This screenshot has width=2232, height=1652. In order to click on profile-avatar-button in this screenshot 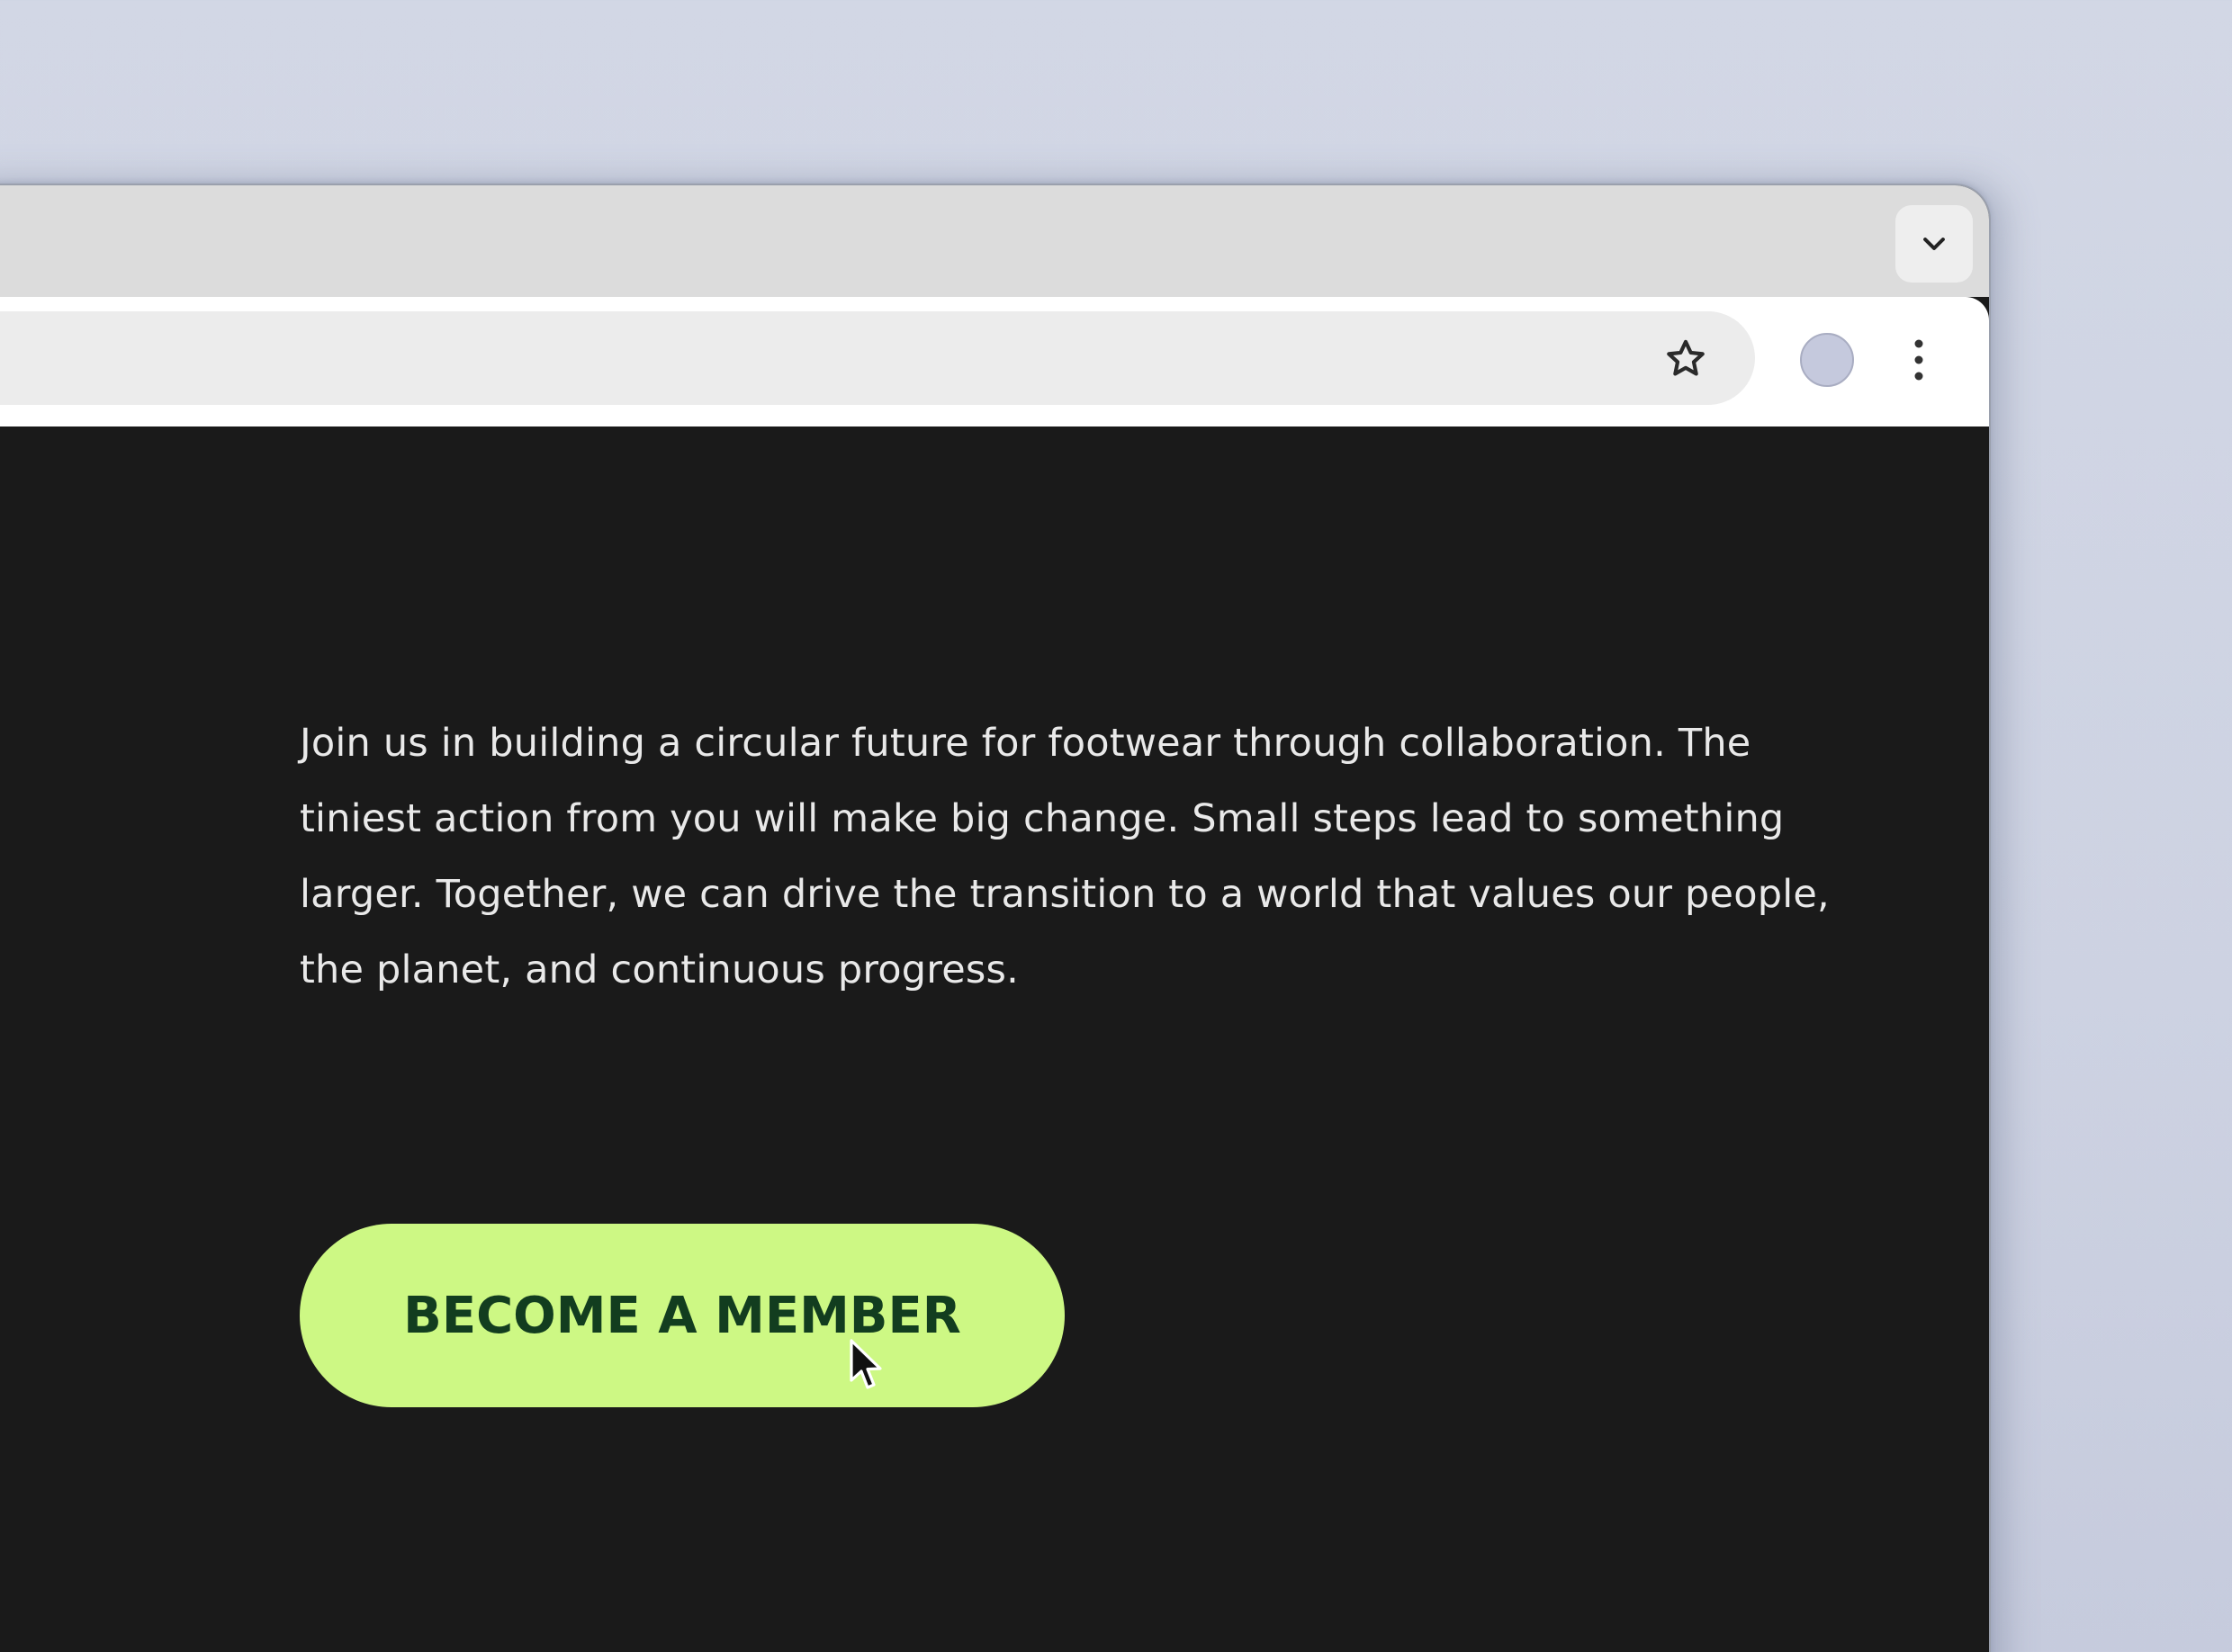, I will do `click(1827, 360)`.